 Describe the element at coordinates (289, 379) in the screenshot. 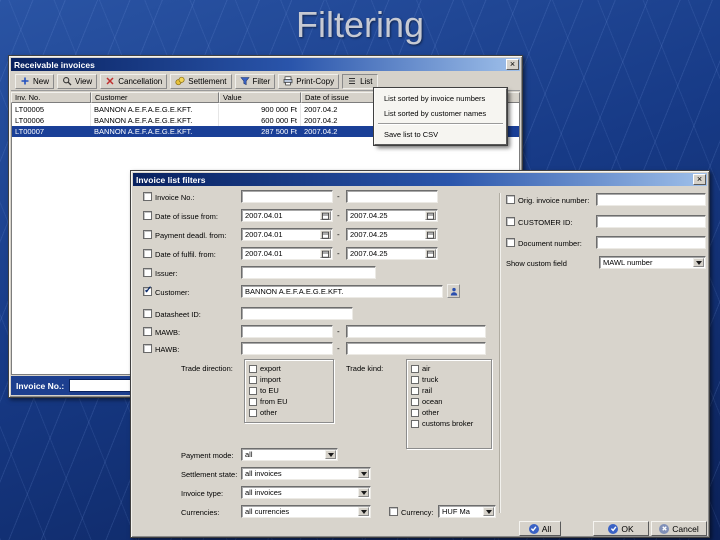

I see `trade-direction-option-import: import` at that location.